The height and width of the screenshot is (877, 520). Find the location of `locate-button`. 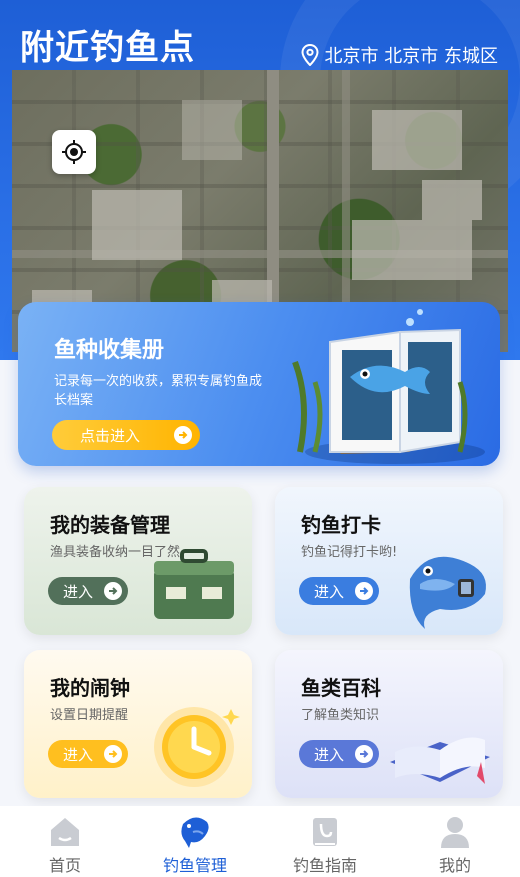

locate-button is located at coordinates (74, 152).